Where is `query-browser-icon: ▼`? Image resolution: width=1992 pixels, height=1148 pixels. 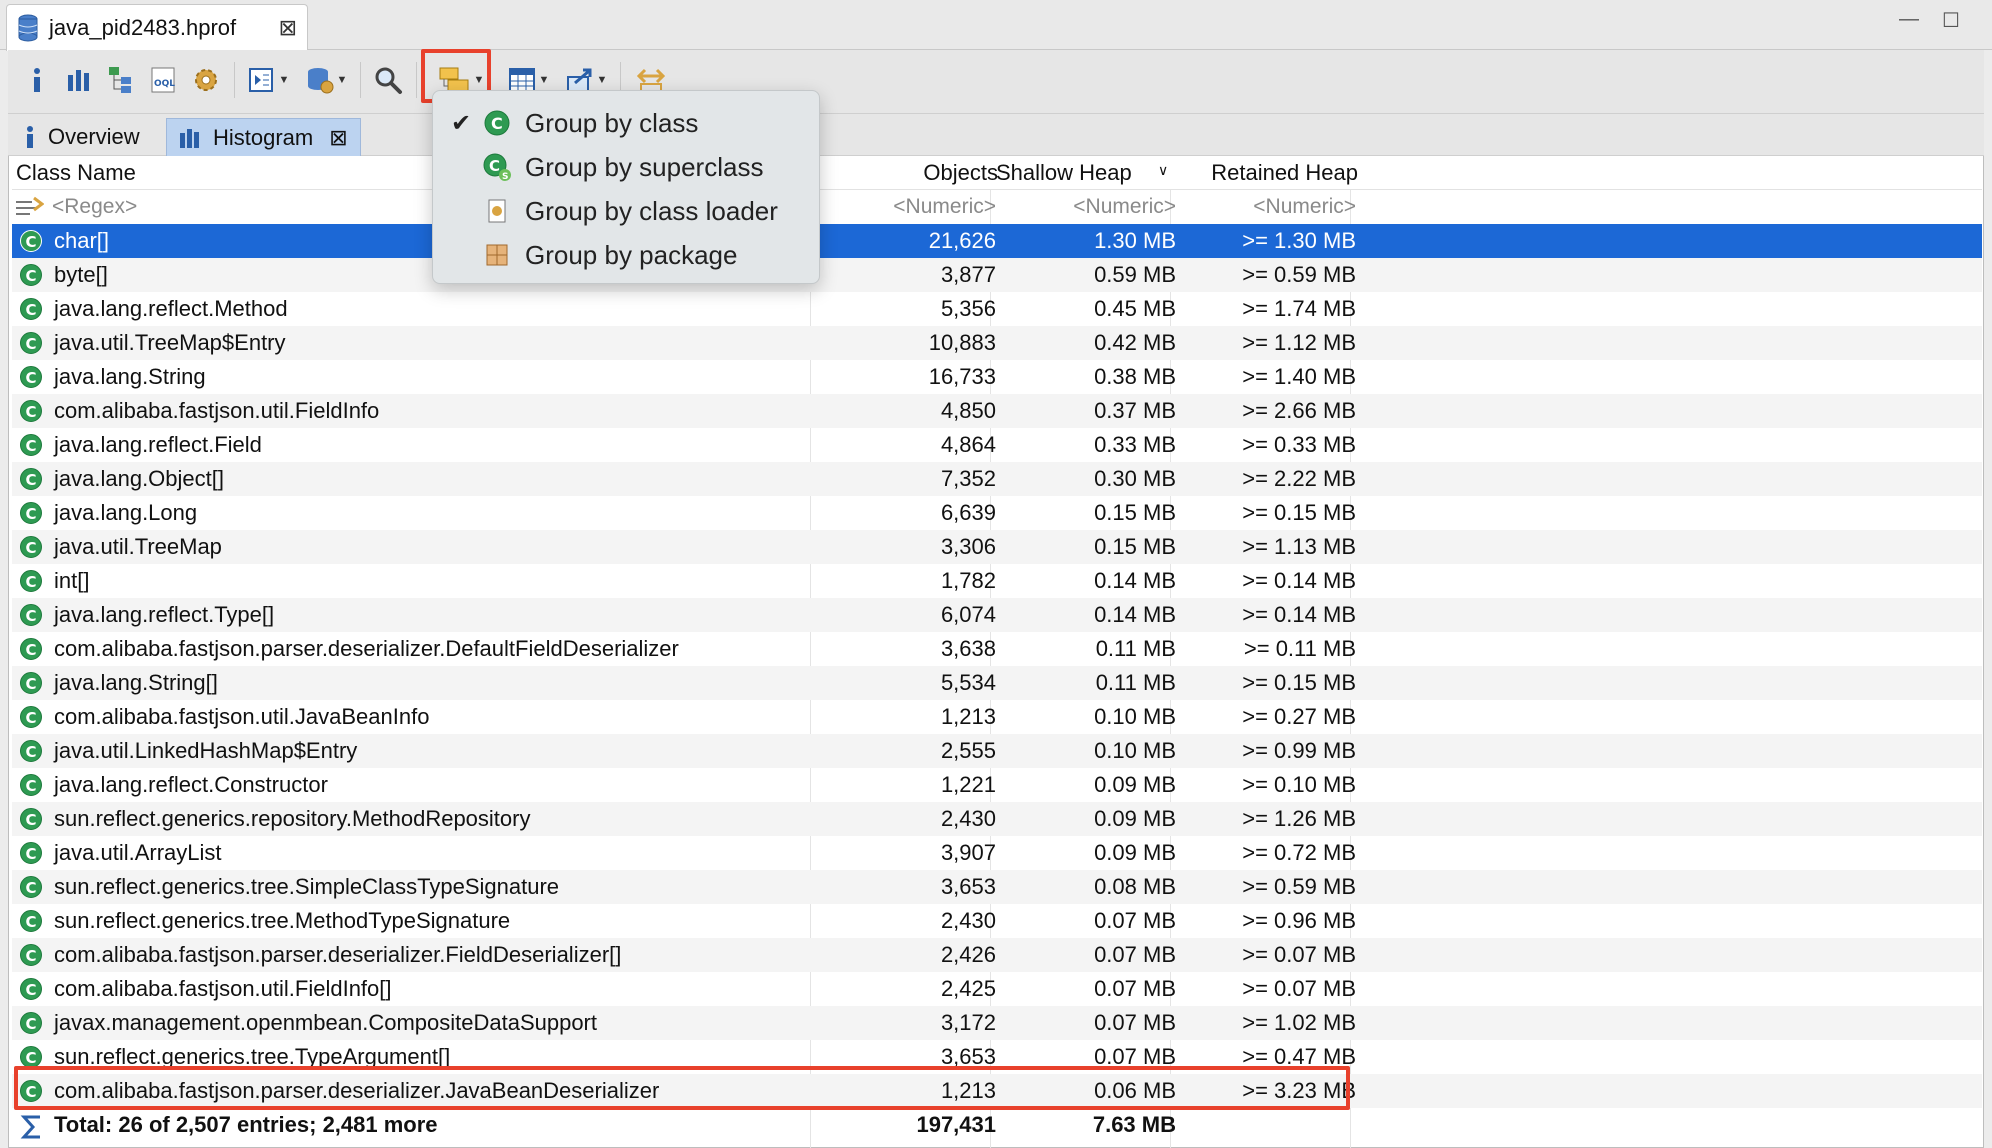
query-browser-icon: ▼ is located at coordinates (326, 80).